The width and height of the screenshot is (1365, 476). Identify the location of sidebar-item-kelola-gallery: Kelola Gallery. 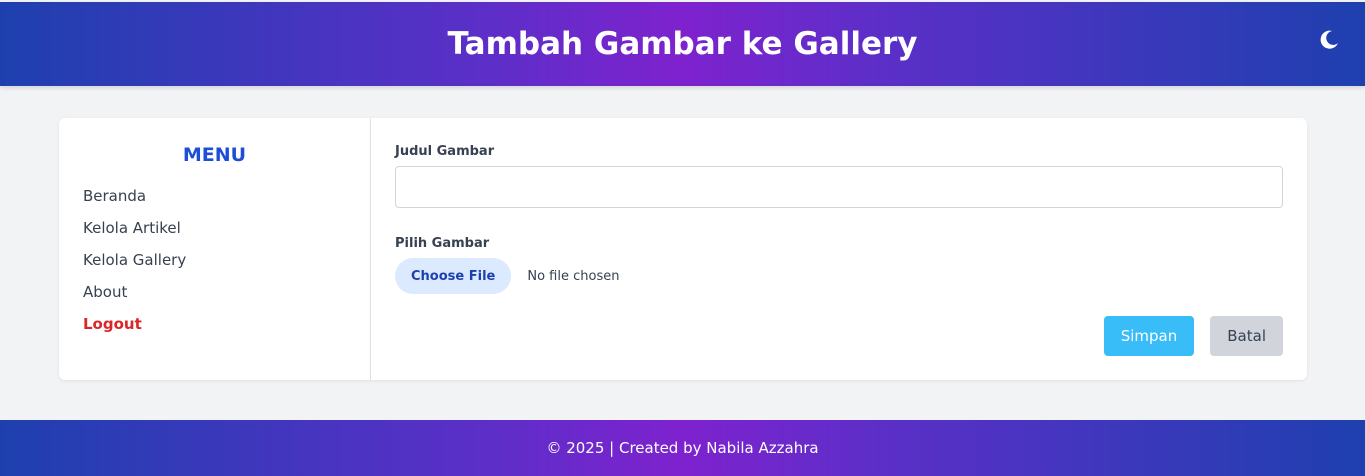
(214, 260).